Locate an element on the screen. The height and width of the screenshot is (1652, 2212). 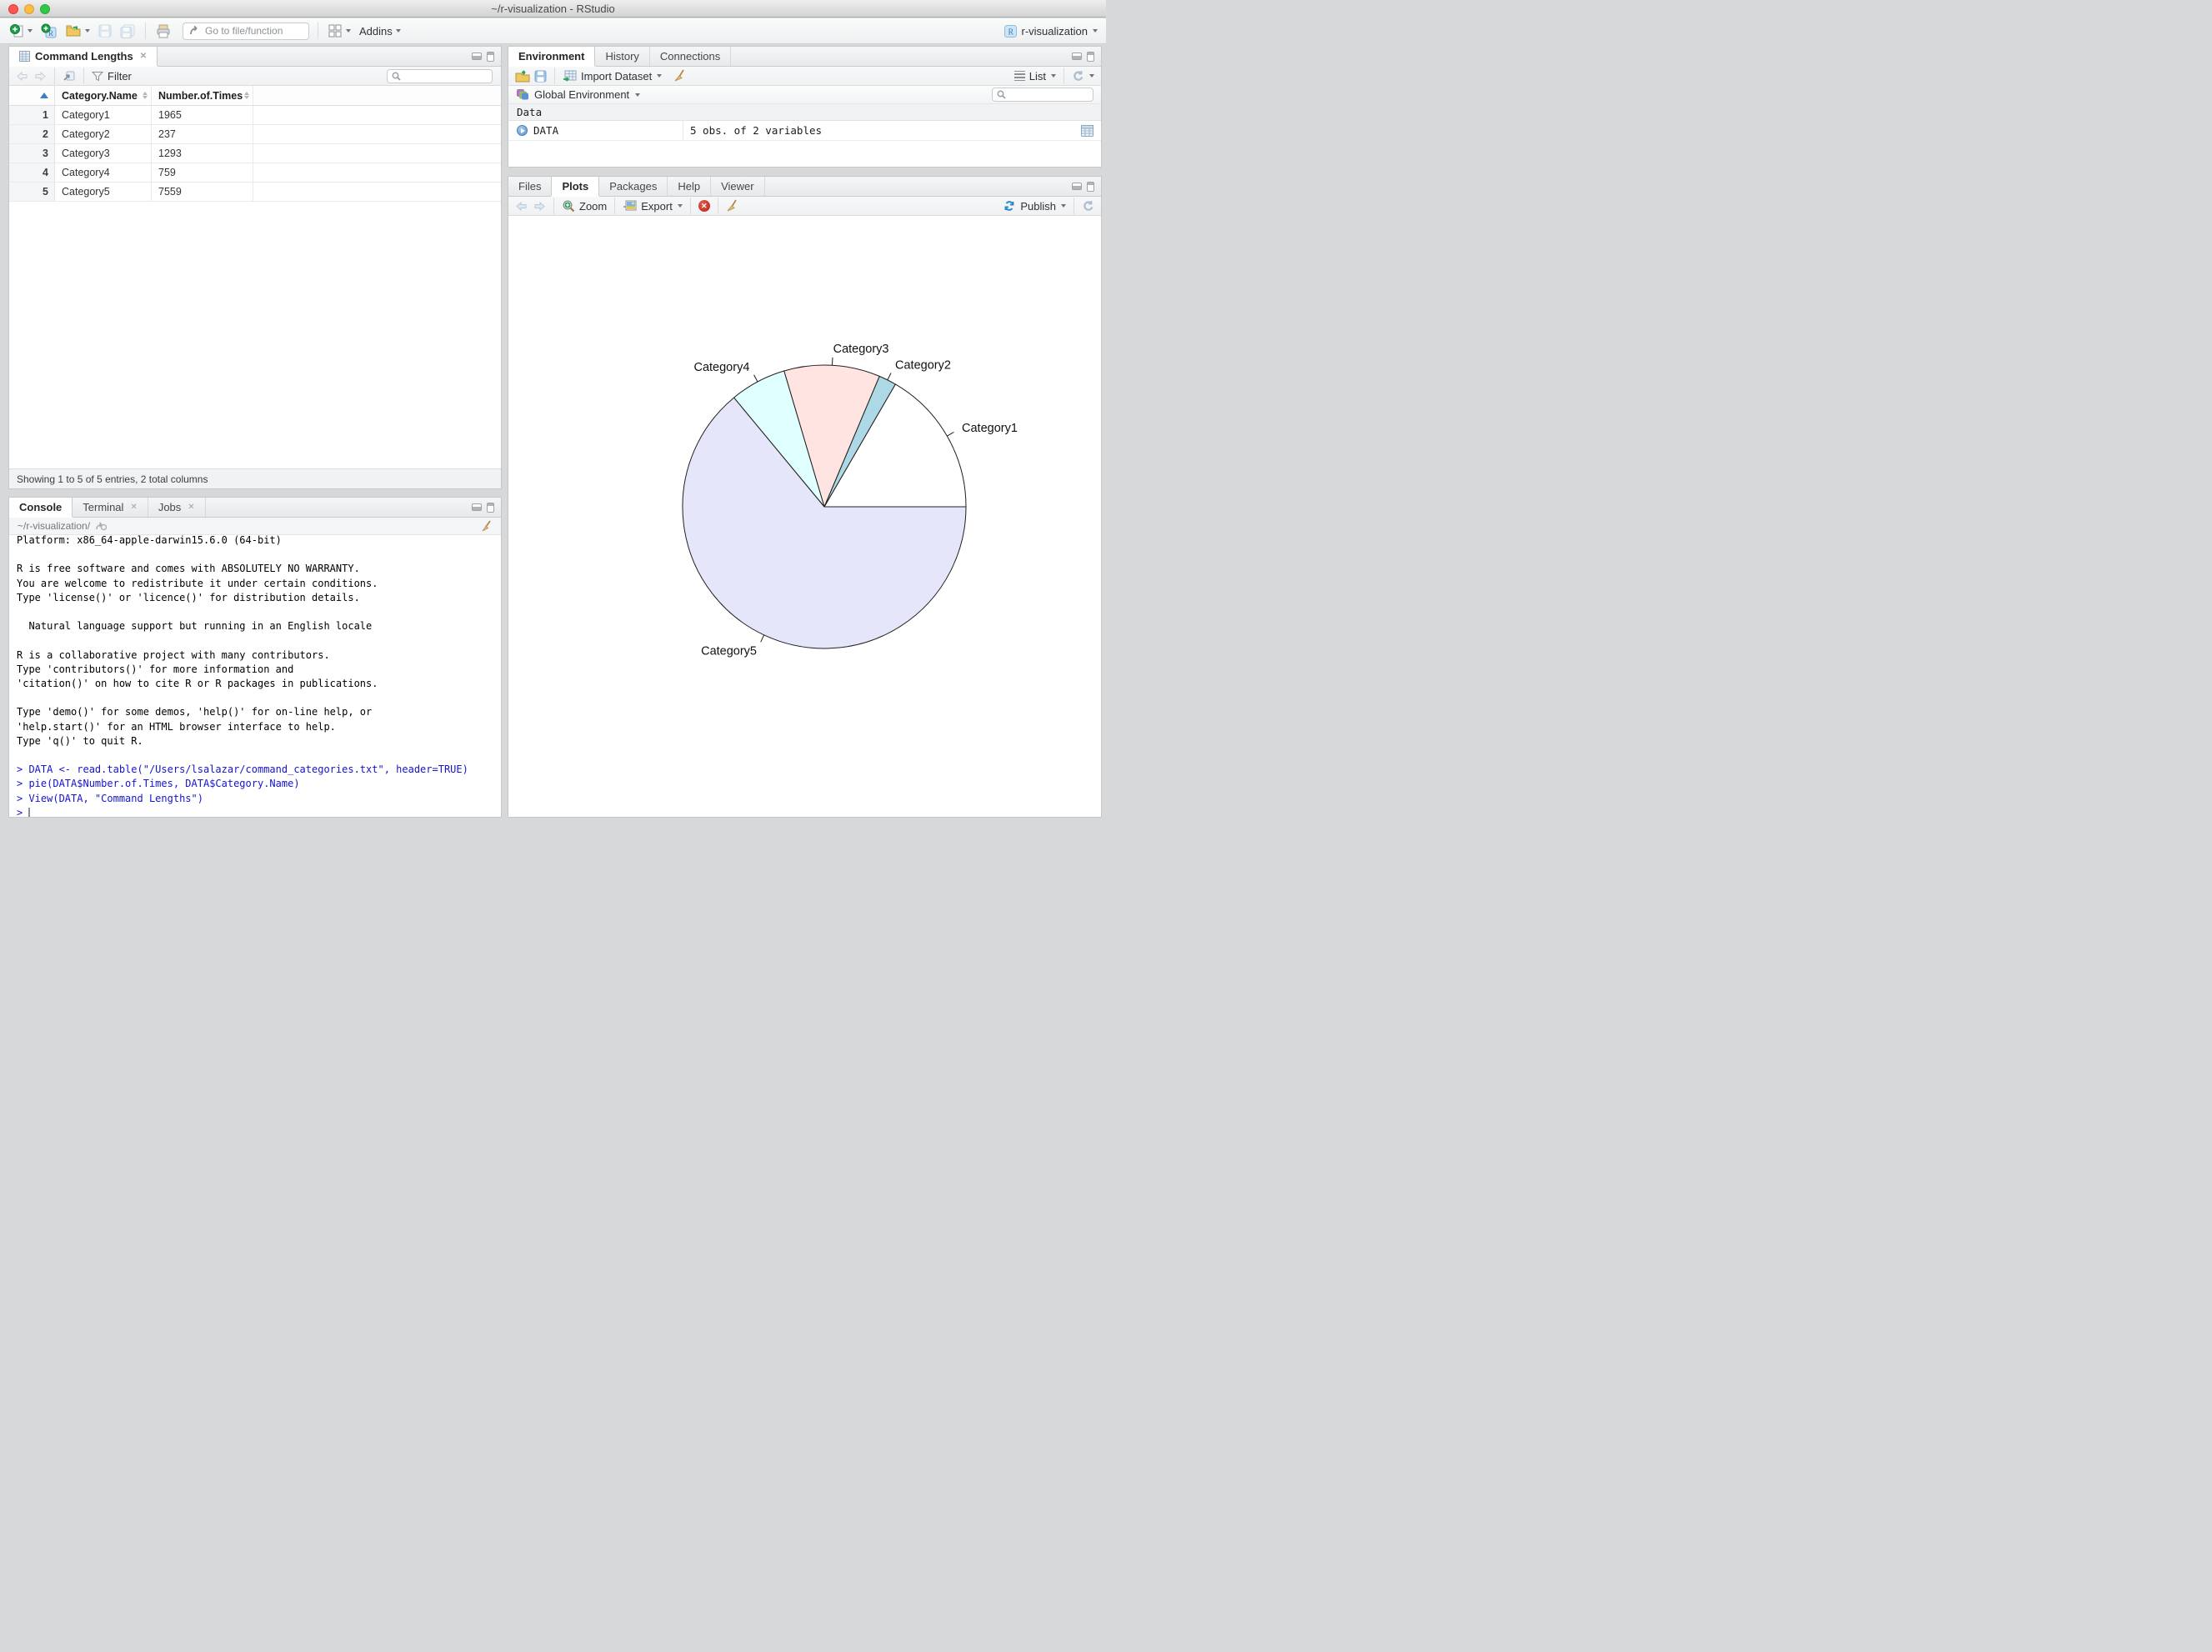
environment-object-row: DATA 5 obs. of 2 variables is located at coordinates (804, 131).